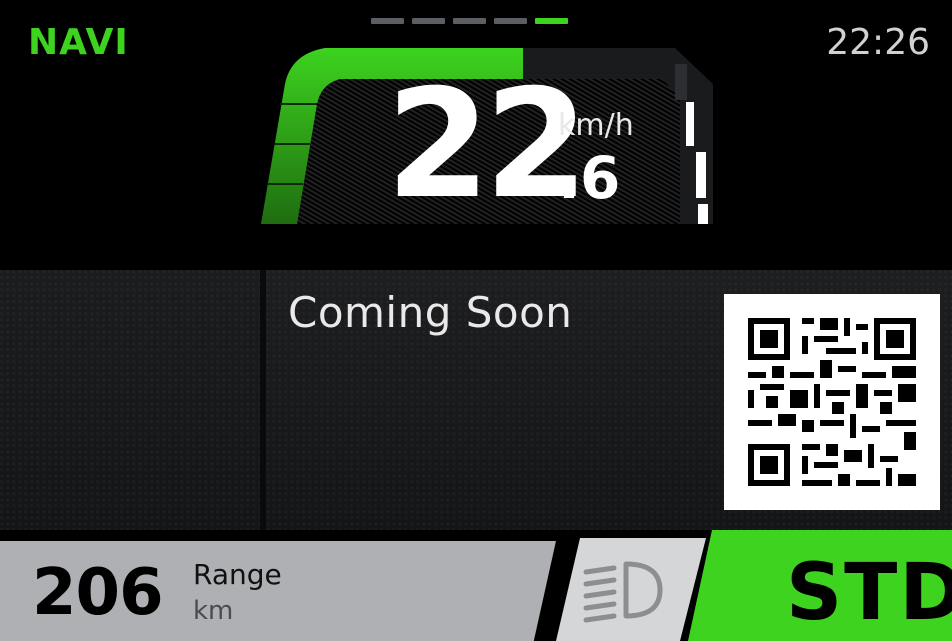 The width and height of the screenshot is (952, 641). Describe the element at coordinates (130, 400) in the screenshot. I see `left-info-panel` at that location.